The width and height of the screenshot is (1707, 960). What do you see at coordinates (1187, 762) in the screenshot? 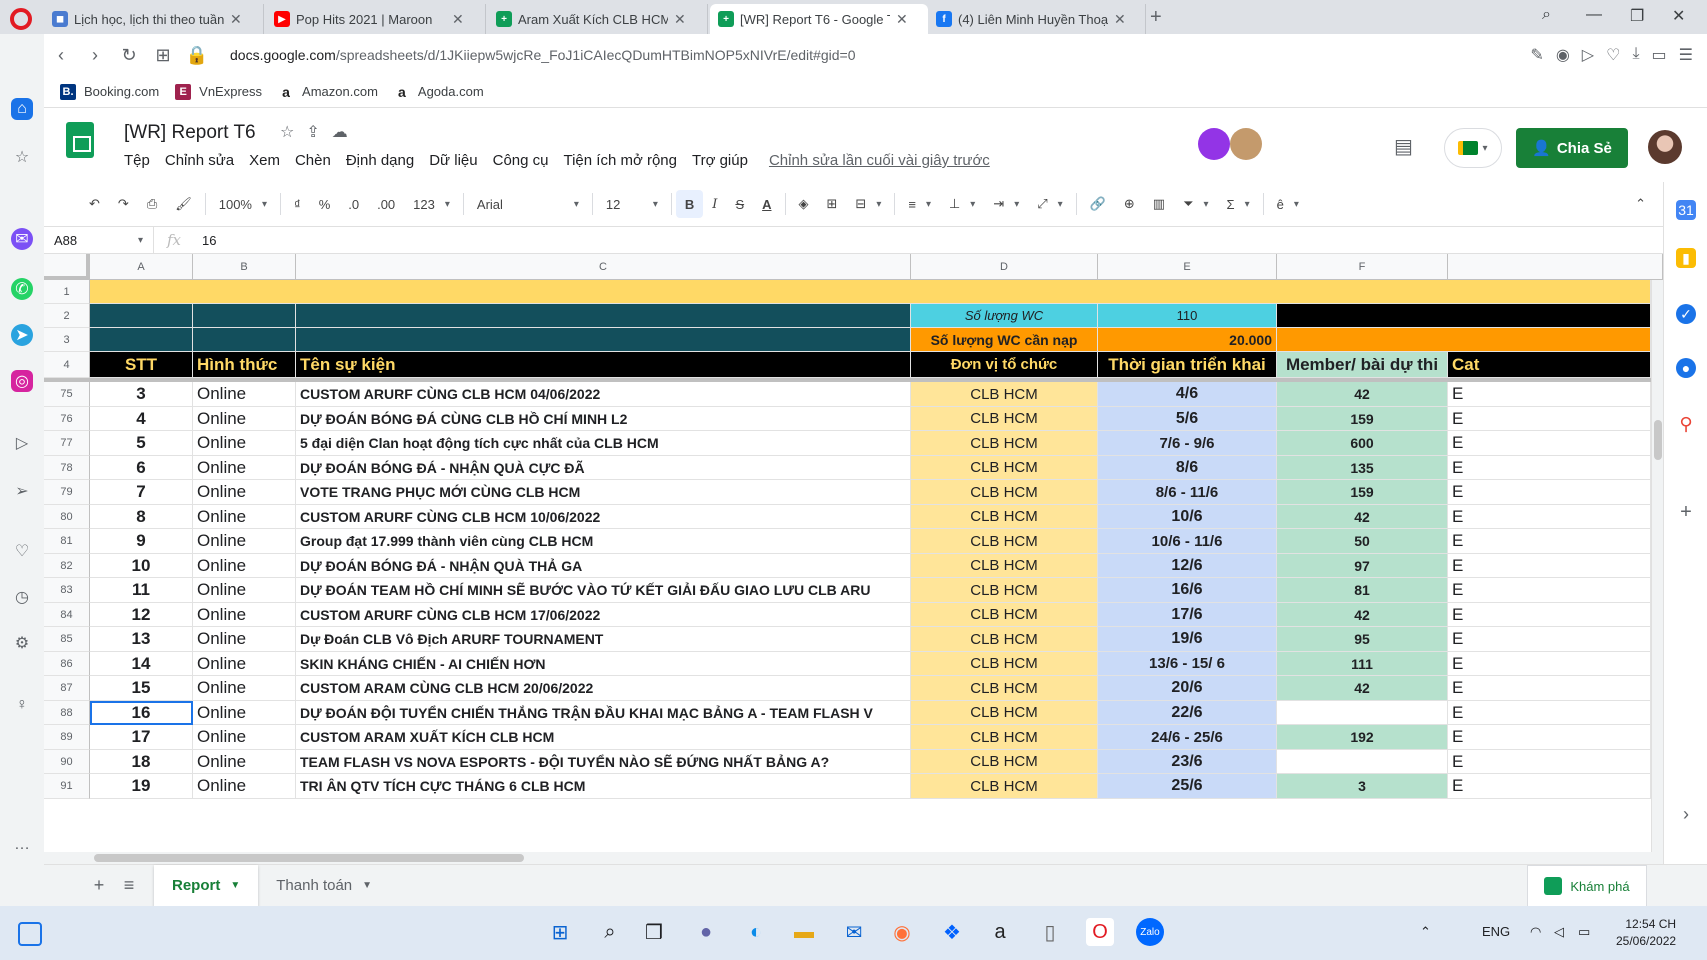
I see `time-cell: 23/6` at bounding box center [1187, 762].